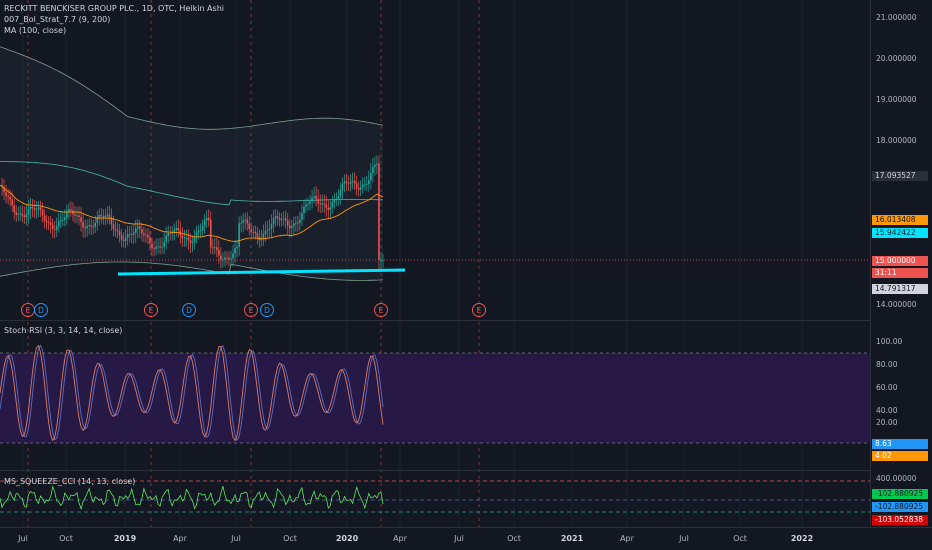  I want to click on time-label: Apr, so click(627, 538).